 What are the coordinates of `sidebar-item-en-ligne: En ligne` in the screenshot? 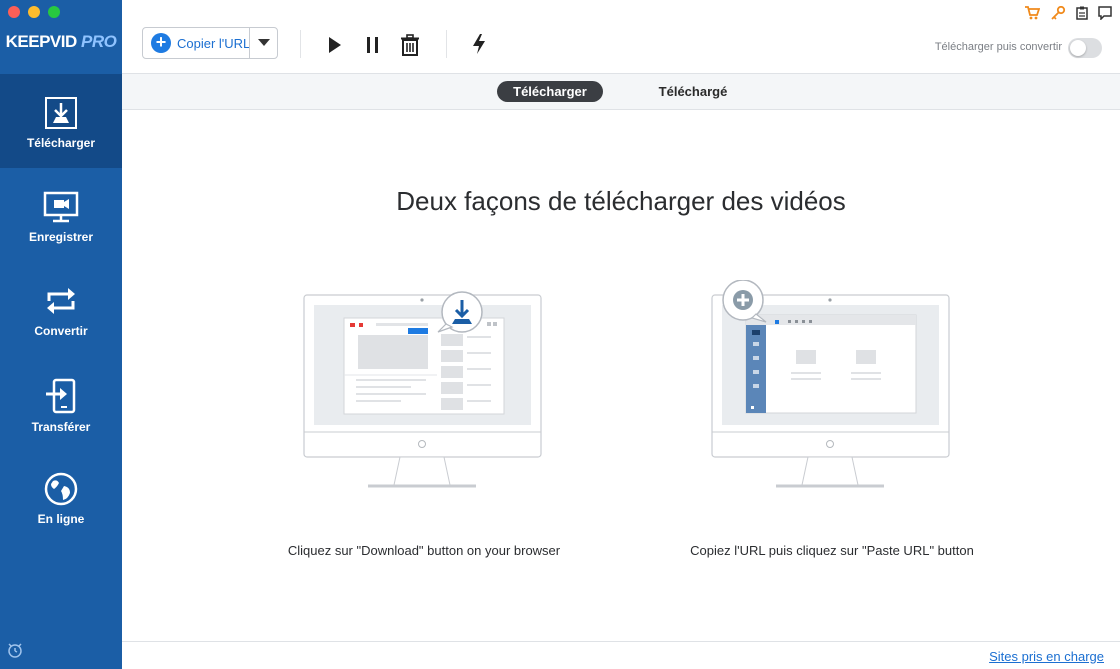 It's located at (61, 497).